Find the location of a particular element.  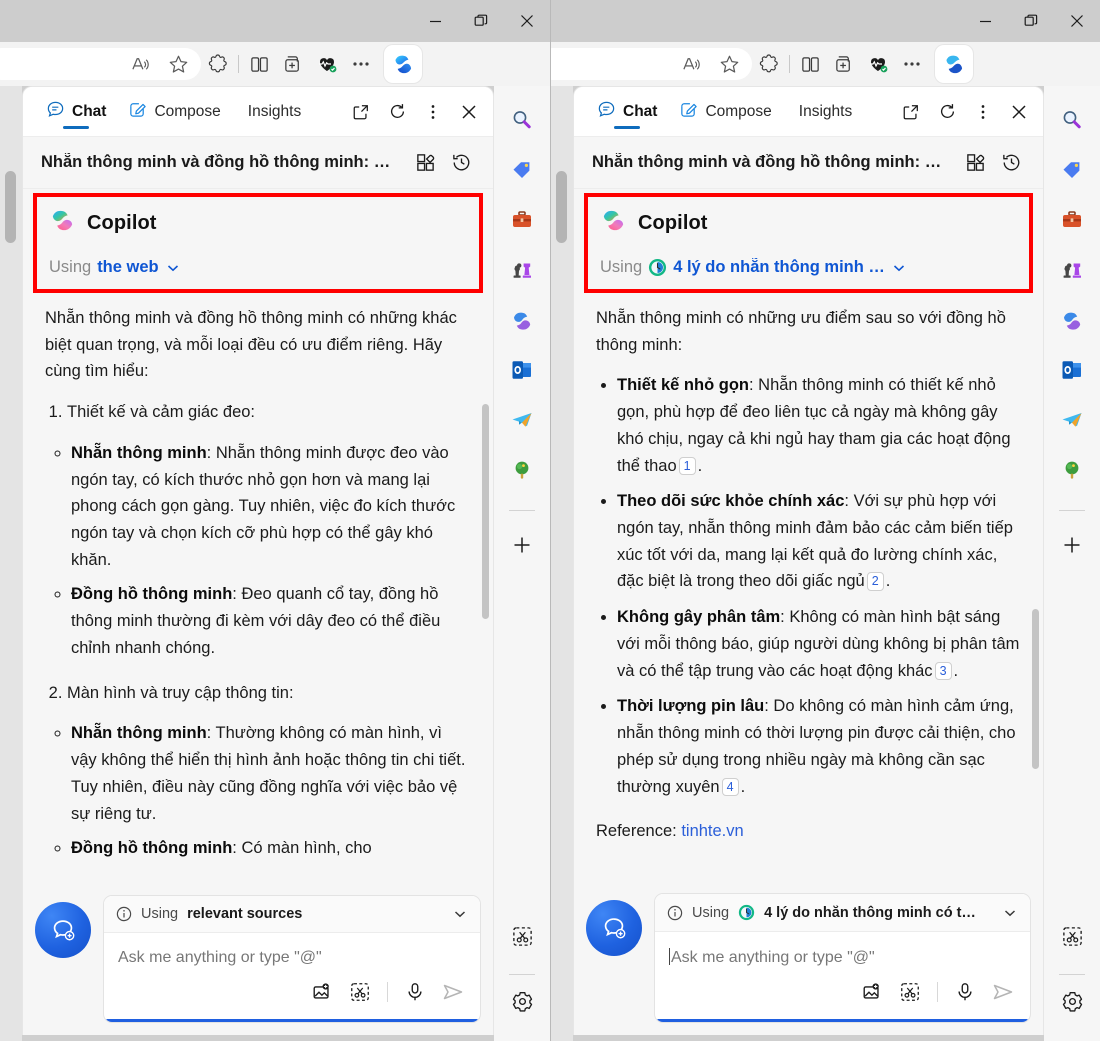

citation-badge: 3 is located at coordinates (943, 670).